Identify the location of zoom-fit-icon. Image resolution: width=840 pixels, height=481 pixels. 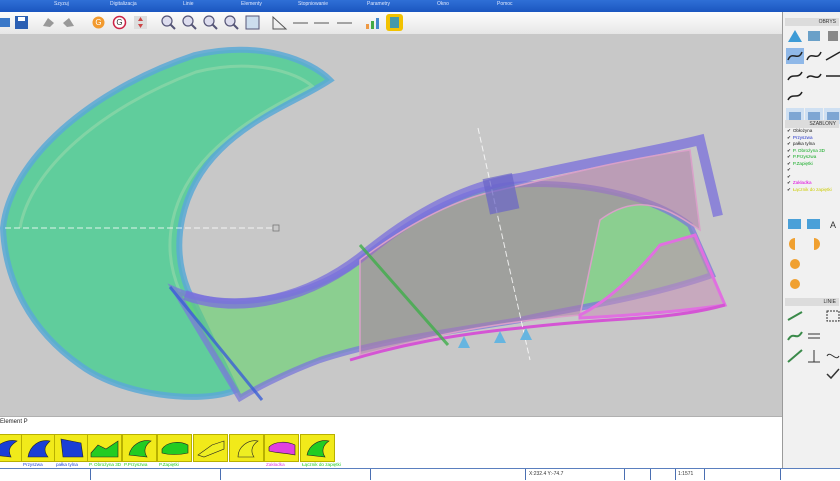
(252, 22).